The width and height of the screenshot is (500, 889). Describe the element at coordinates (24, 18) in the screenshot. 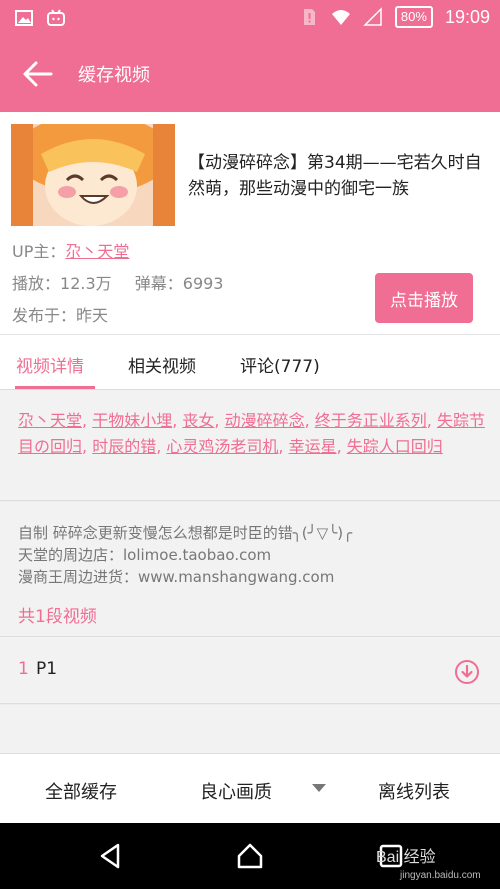

I see `image-icon` at that location.